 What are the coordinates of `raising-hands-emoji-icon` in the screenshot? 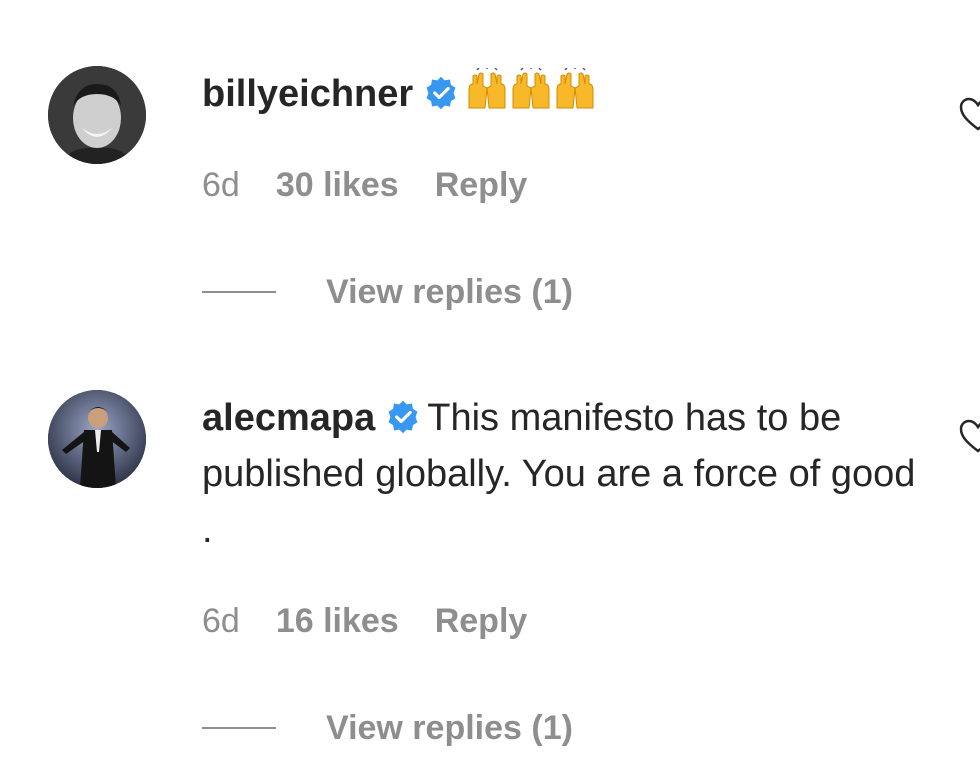 It's located at (531, 97).